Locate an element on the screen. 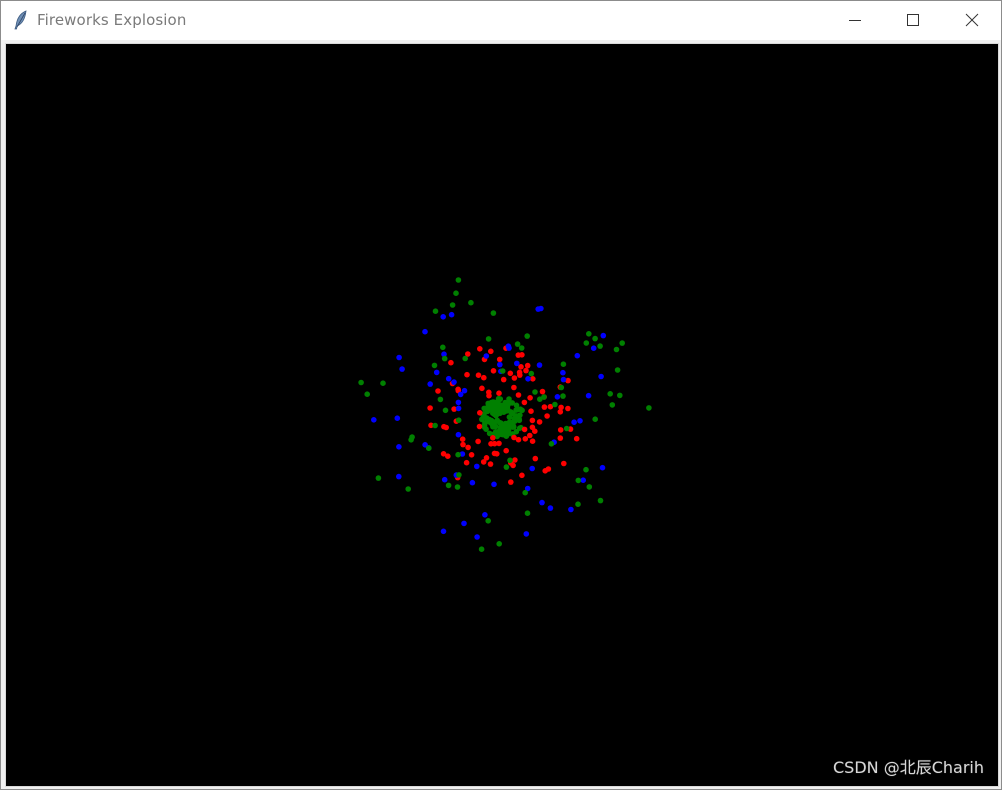 The height and width of the screenshot is (790, 1002). maximize-button is located at coordinates (913, 20).